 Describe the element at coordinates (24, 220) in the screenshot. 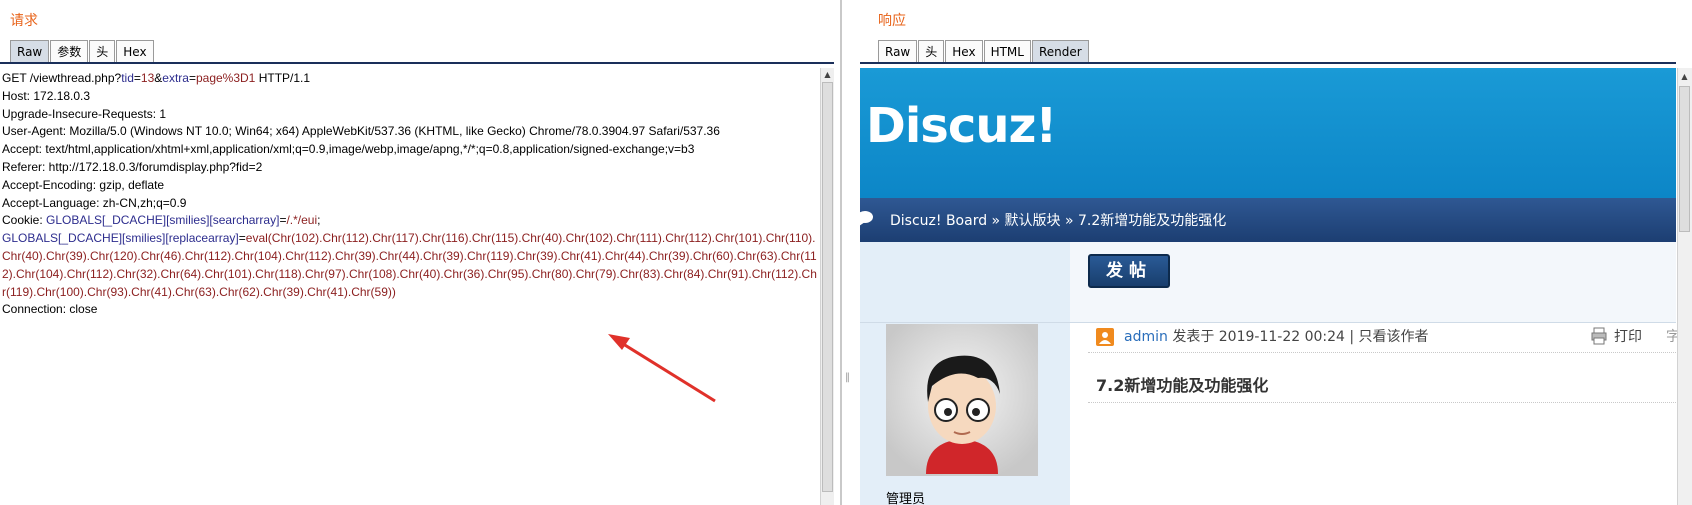

I see `request-text: Cookie:` at that location.